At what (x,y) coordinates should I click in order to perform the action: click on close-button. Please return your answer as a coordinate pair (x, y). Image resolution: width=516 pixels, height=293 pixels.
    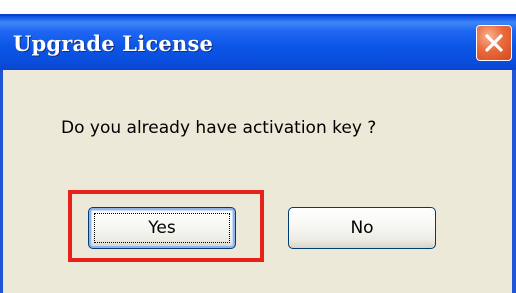
    Looking at the image, I should click on (494, 43).